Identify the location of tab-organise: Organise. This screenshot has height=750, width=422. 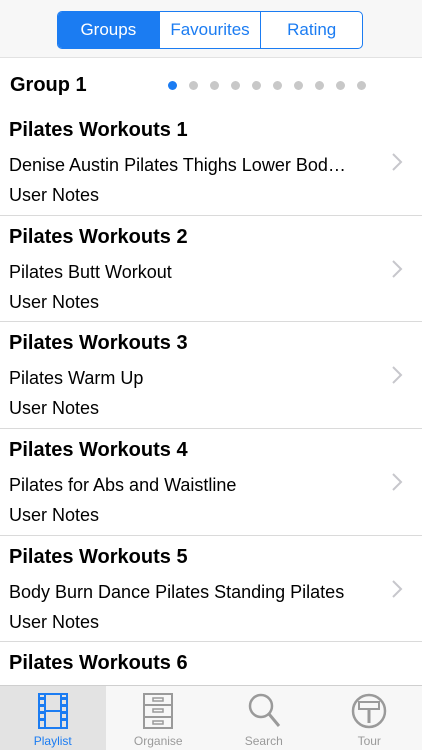
(159, 718).